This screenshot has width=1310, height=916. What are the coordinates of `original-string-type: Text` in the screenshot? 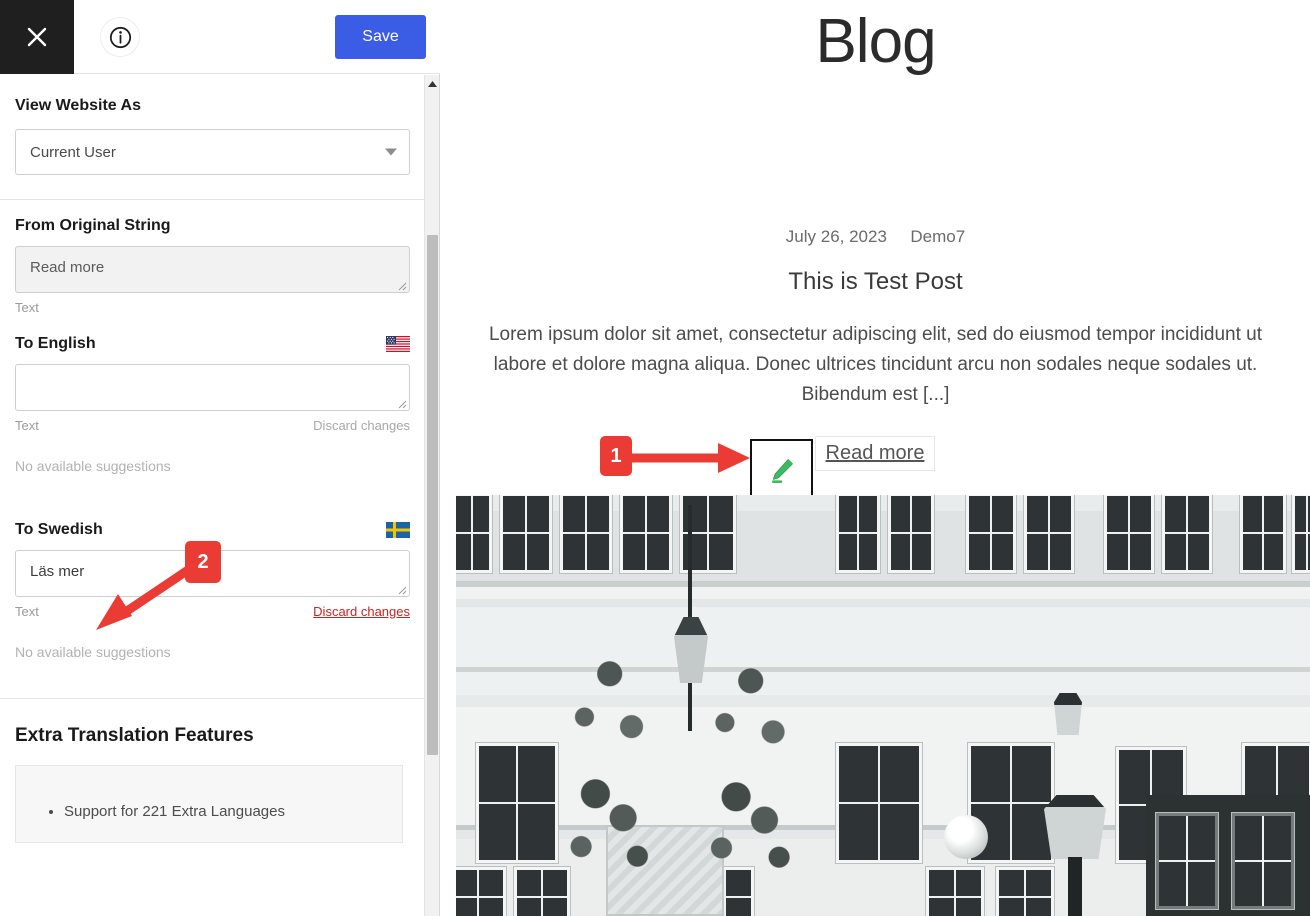 It's located at (27, 307).